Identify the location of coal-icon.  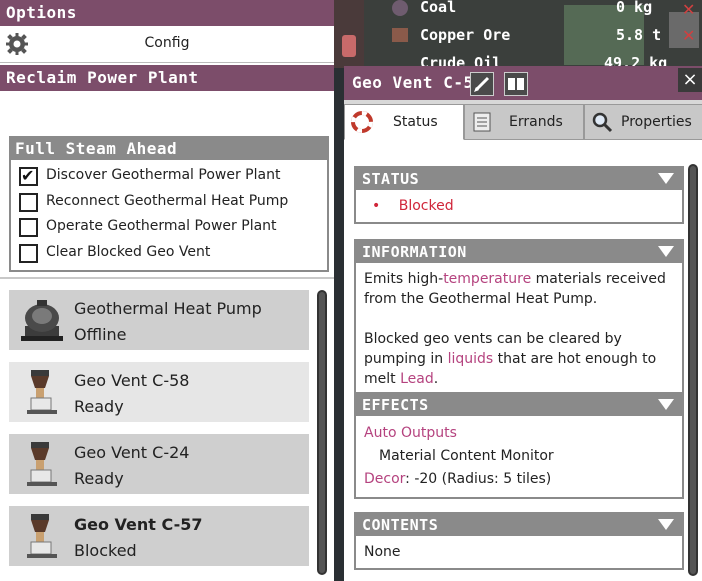
(400, 8).